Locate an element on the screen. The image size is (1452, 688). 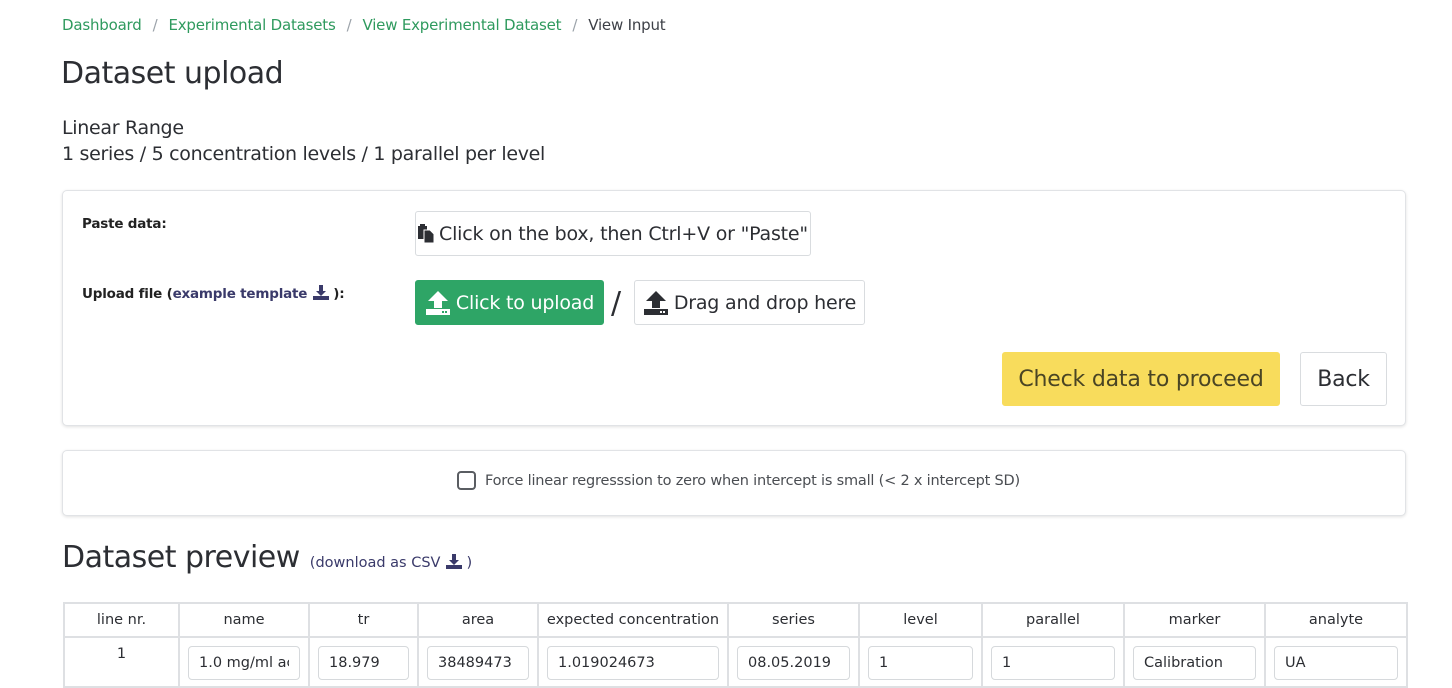
series-input is located at coordinates (793, 663).